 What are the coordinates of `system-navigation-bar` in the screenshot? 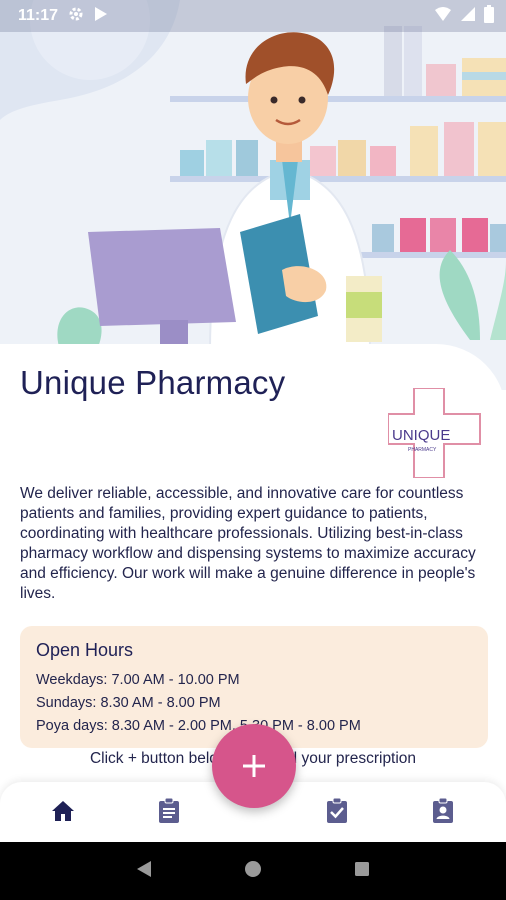 It's located at (253, 871).